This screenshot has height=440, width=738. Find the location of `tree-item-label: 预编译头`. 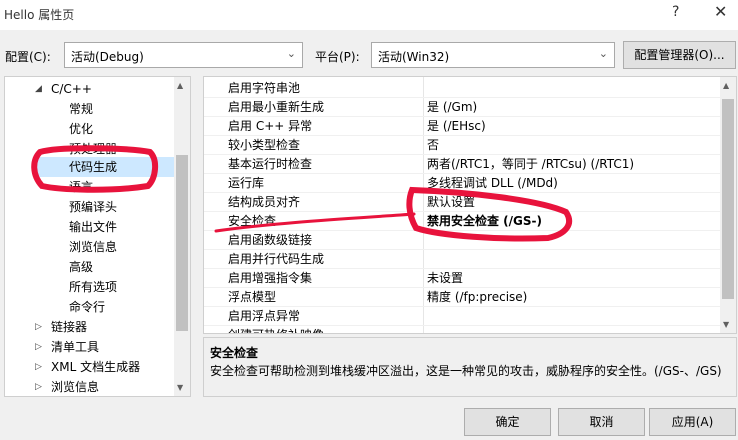

tree-item-label: 预编译头 is located at coordinates (93, 207).